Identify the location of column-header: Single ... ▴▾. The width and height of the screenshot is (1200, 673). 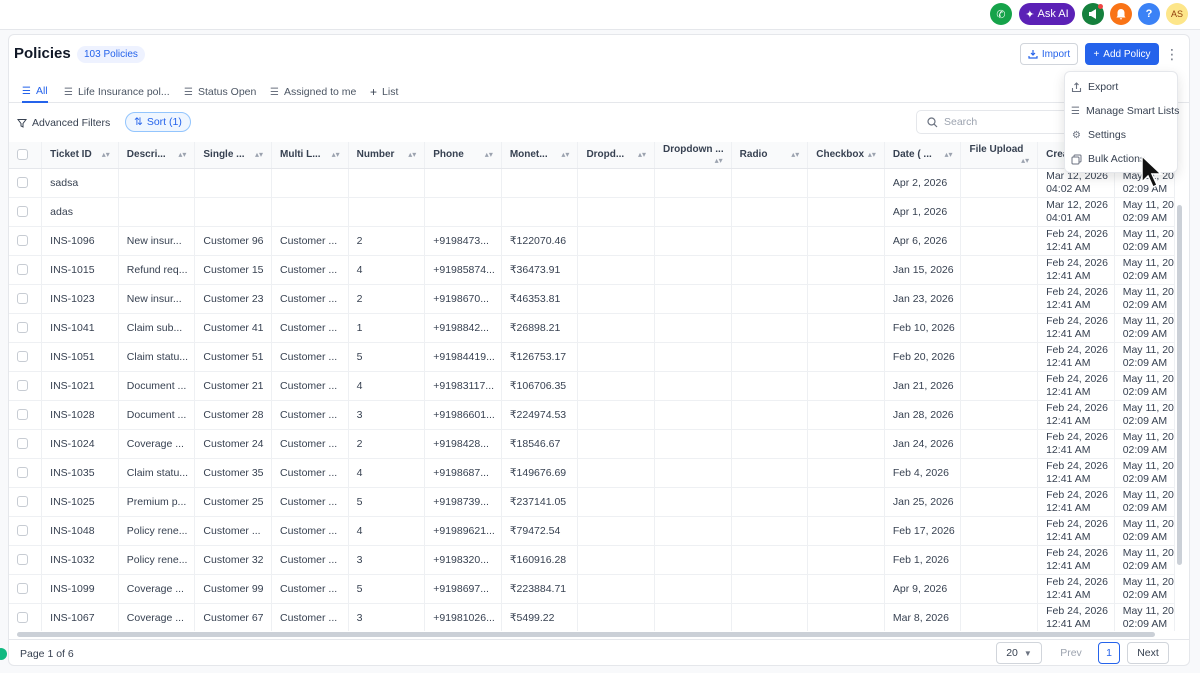
(233, 155).